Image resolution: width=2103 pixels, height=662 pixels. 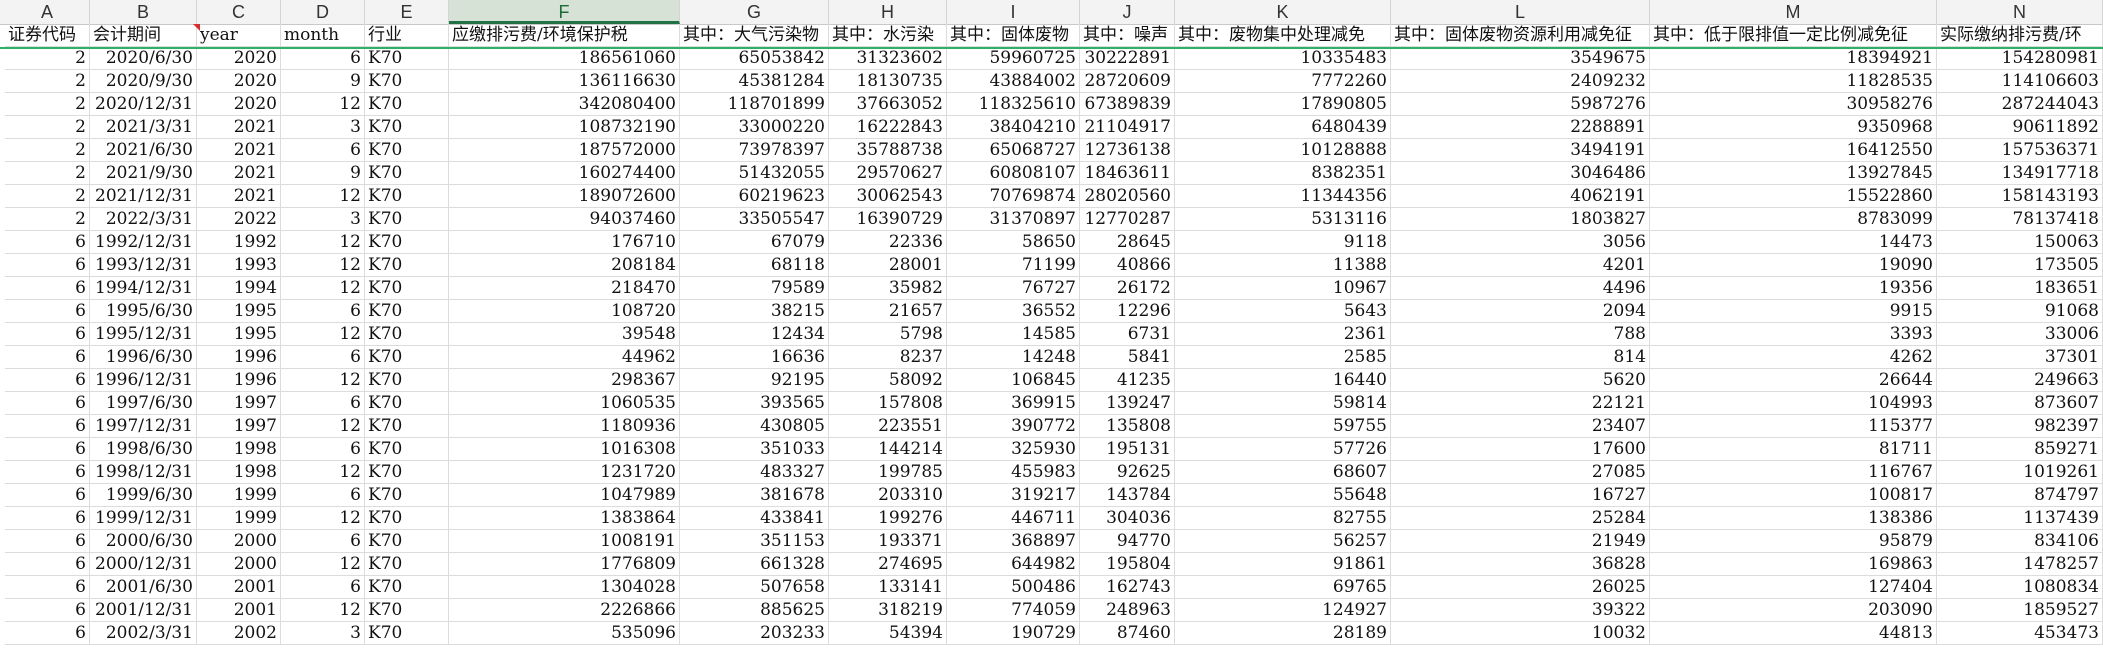 I want to click on table-cell: 1060535, so click(x=564, y=403).